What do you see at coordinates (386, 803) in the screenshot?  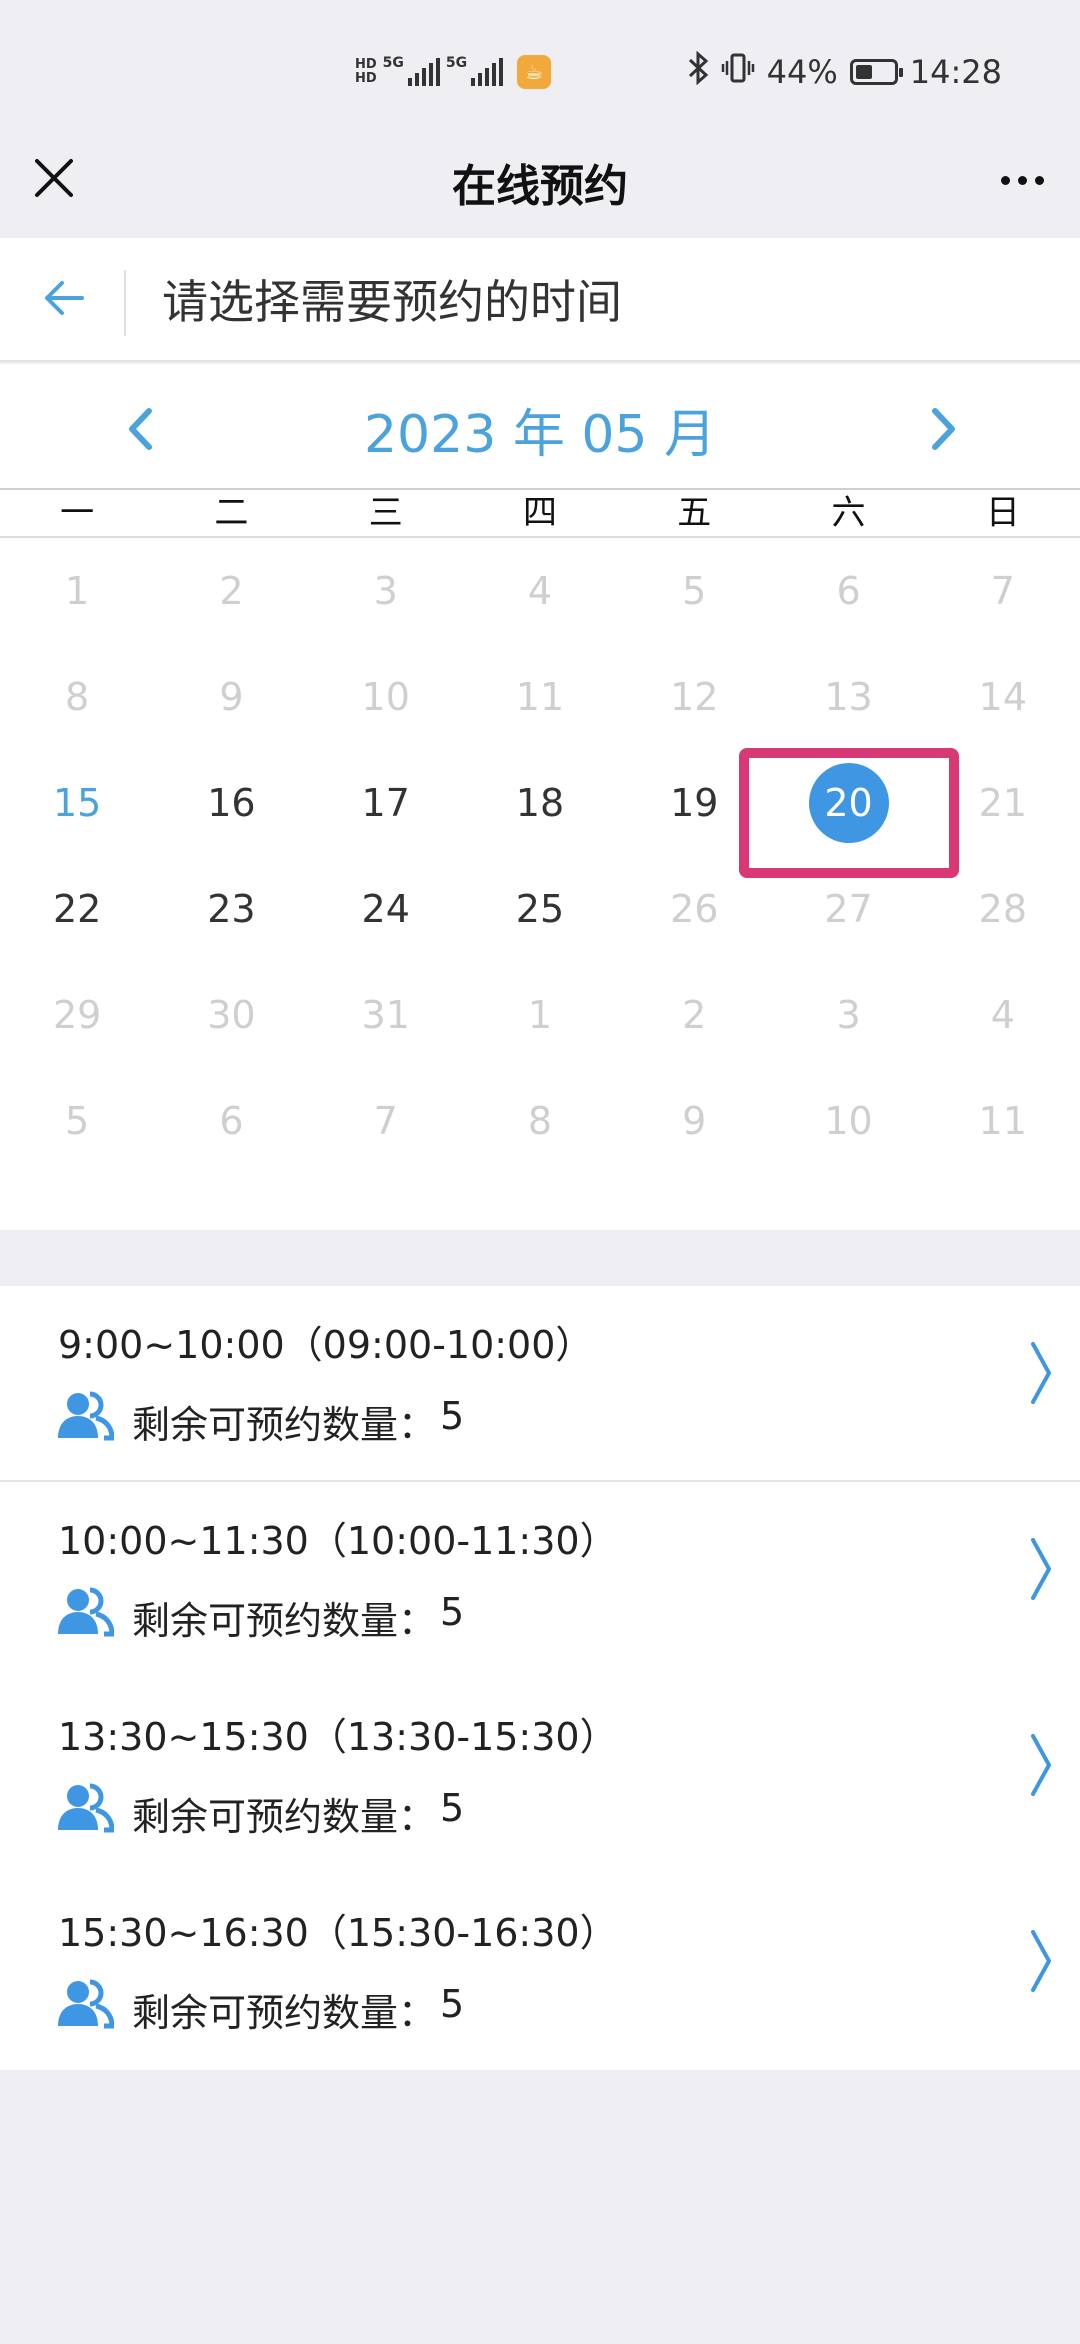 I see `day-cell: 17` at bounding box center [386, 803].